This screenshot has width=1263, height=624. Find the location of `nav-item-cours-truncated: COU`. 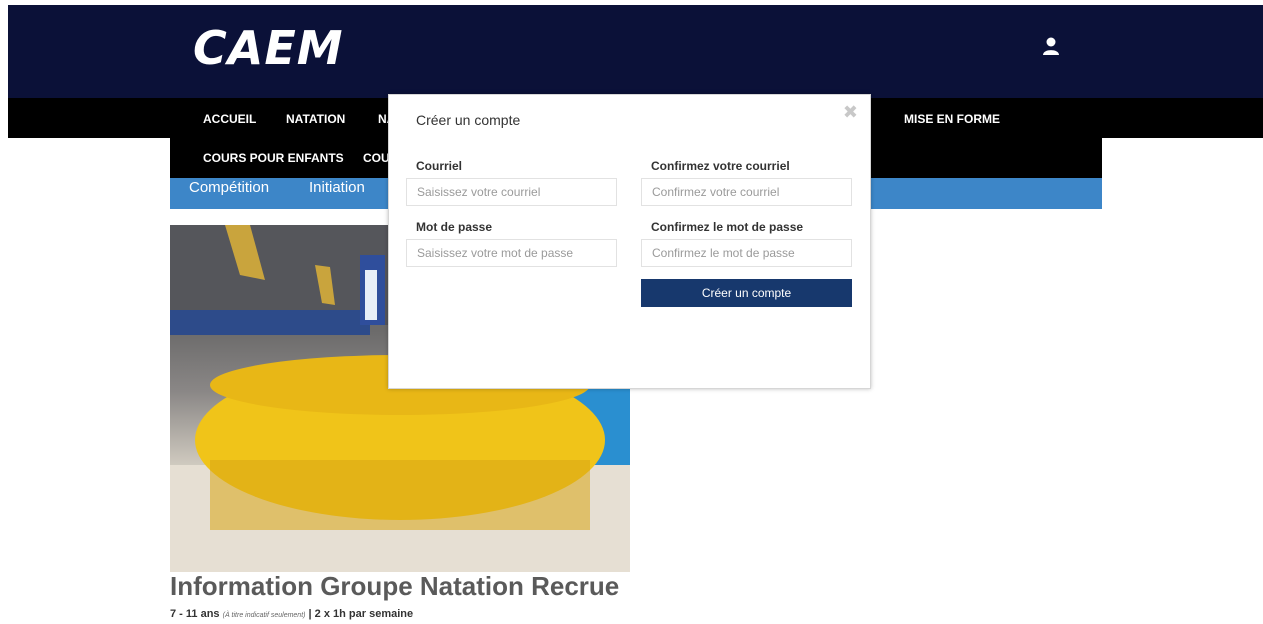

nav-item-cours-truncated: COU is located at coordinates (376, 158).